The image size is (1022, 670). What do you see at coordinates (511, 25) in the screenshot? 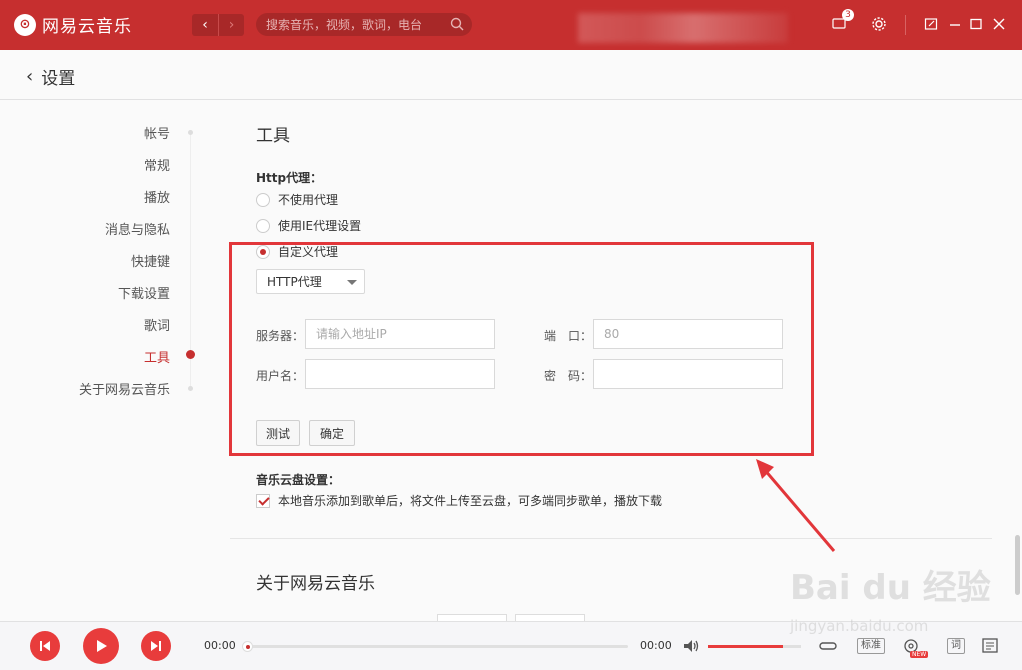
I see `title-bar: ⊙ 网易云音乐 ‹ › 3` at bounding box center [511, 25].